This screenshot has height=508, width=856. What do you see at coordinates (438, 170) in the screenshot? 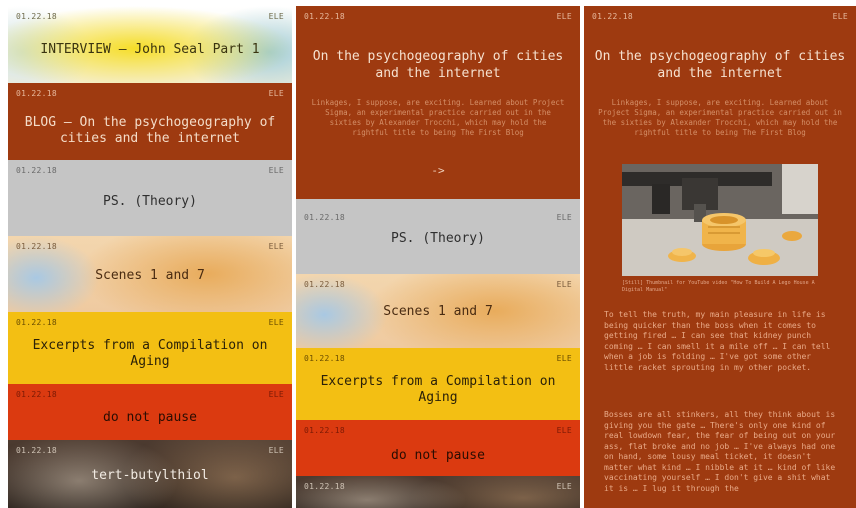
I see `read-more-arrow-link: ->` at bounding box center [438, 170].